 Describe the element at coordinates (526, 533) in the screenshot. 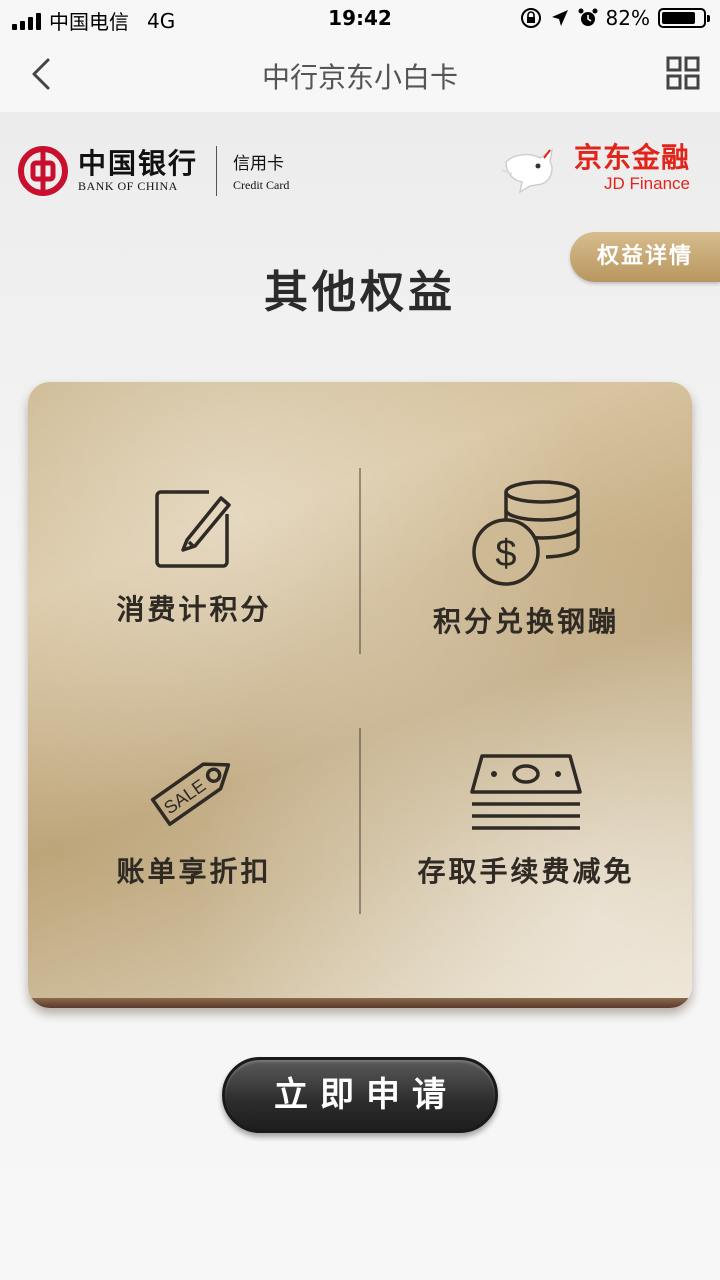

I see `coin-stack-icon: $` at that location.